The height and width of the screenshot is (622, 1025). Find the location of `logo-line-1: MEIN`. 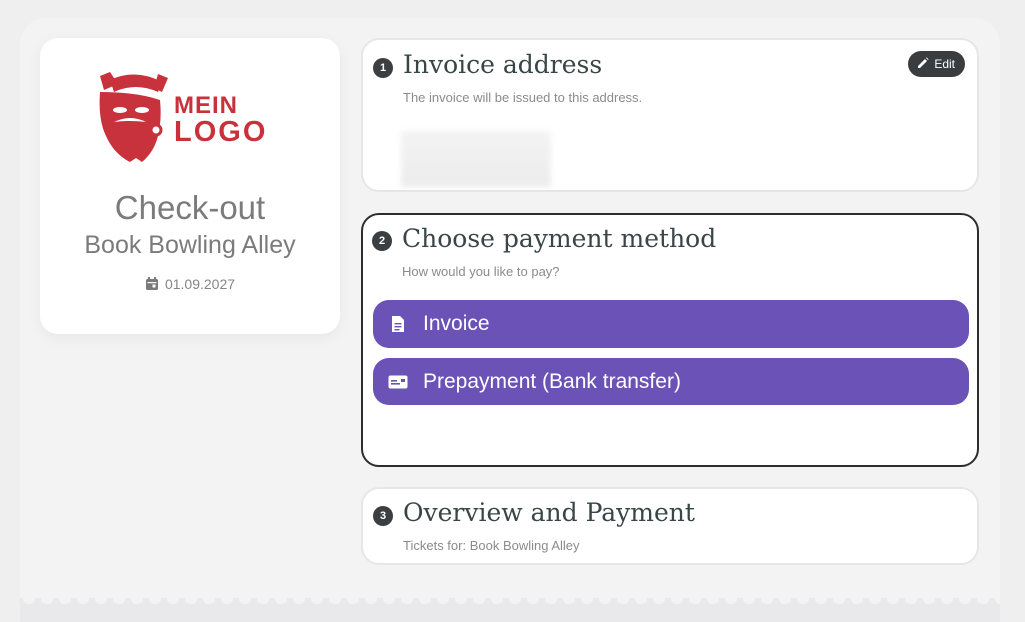

logo-line-1: MEIN is located at coordinates (206, 105).